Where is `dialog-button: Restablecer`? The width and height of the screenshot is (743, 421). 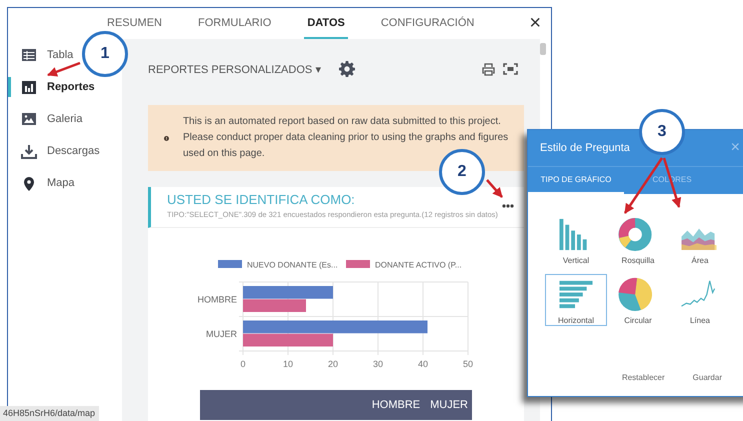
dialog-button: Restablecer is located at coordinates (643, 377).